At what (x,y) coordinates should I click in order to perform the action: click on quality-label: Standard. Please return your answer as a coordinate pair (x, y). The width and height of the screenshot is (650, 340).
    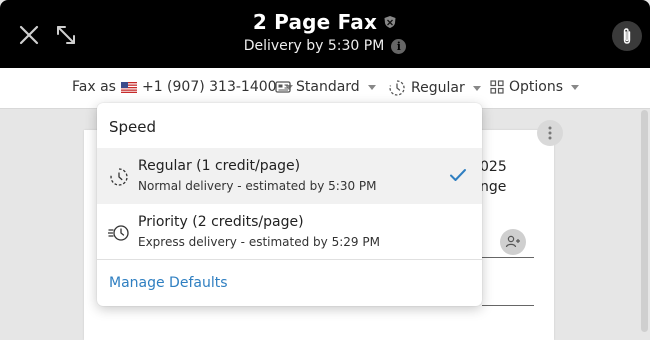
    Looking at the image, I should click on (328, 87).